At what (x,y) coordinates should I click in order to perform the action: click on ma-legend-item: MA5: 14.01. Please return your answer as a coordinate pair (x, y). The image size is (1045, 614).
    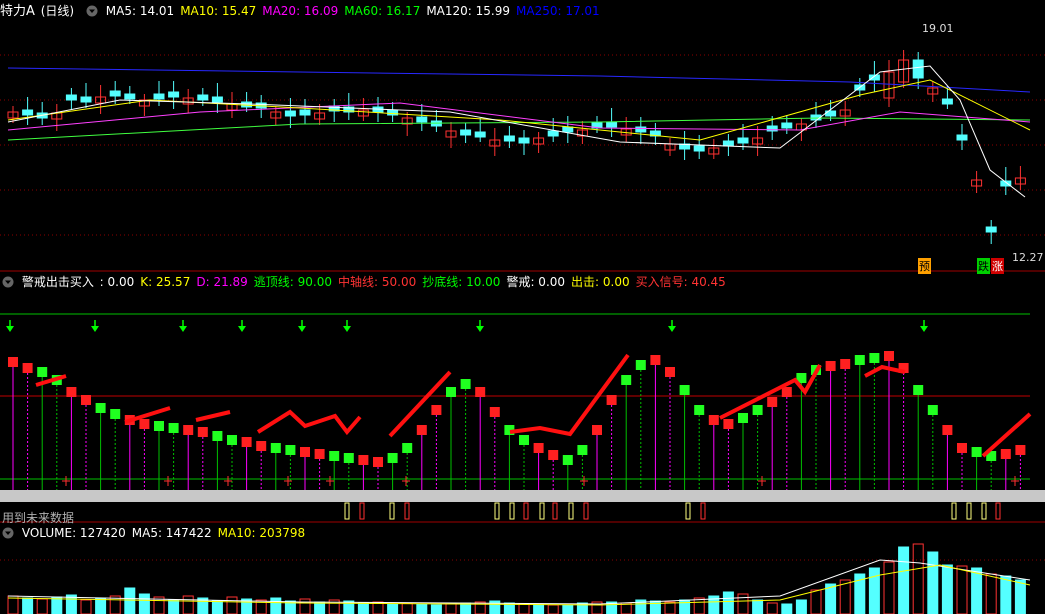
    Looking at the image, I should click on (140, 11).